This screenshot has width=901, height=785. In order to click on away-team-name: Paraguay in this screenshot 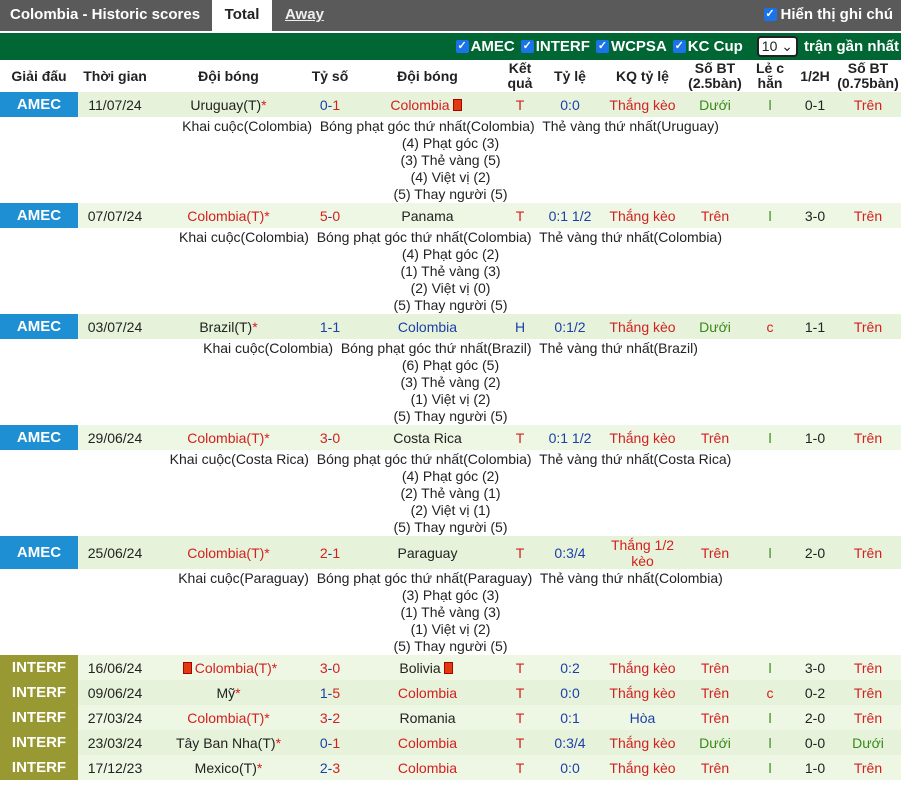, I will do `click(428, 553)`.